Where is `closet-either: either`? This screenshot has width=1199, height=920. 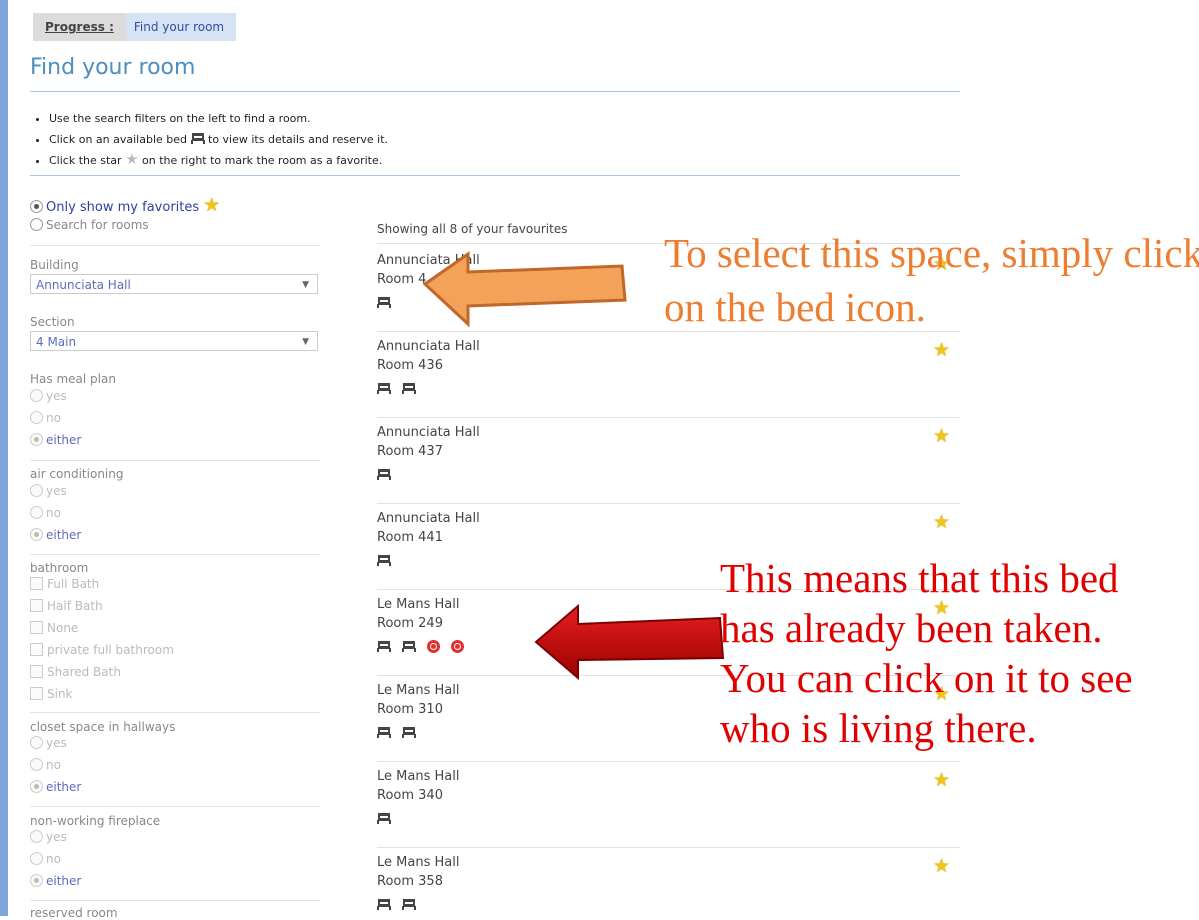
closet-either: either is located at coordinates (55, 787).